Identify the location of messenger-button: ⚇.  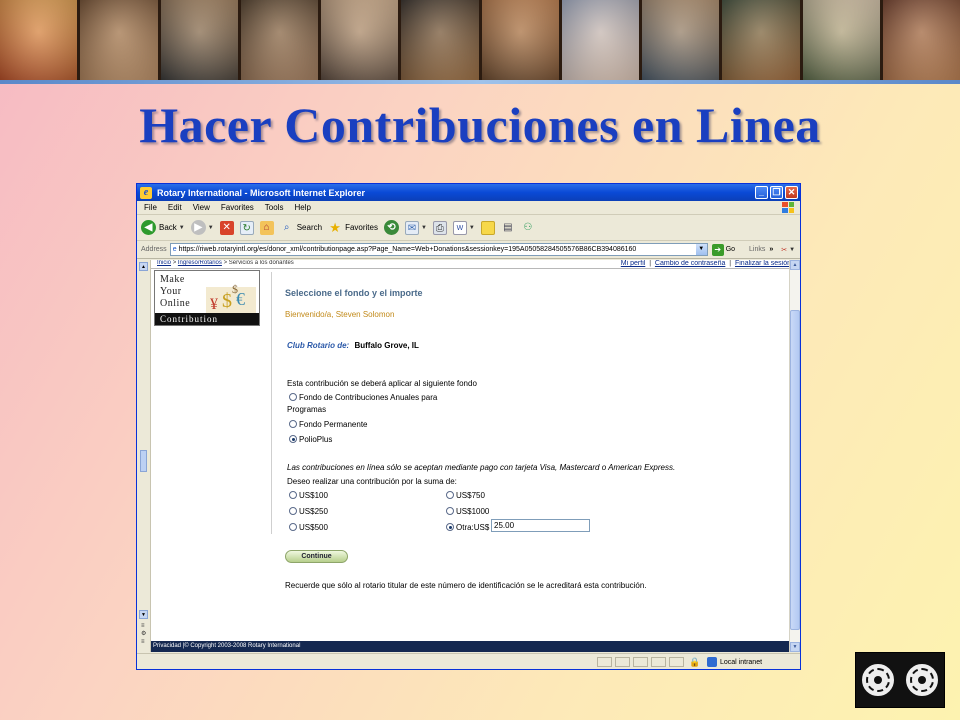
(528, 228).